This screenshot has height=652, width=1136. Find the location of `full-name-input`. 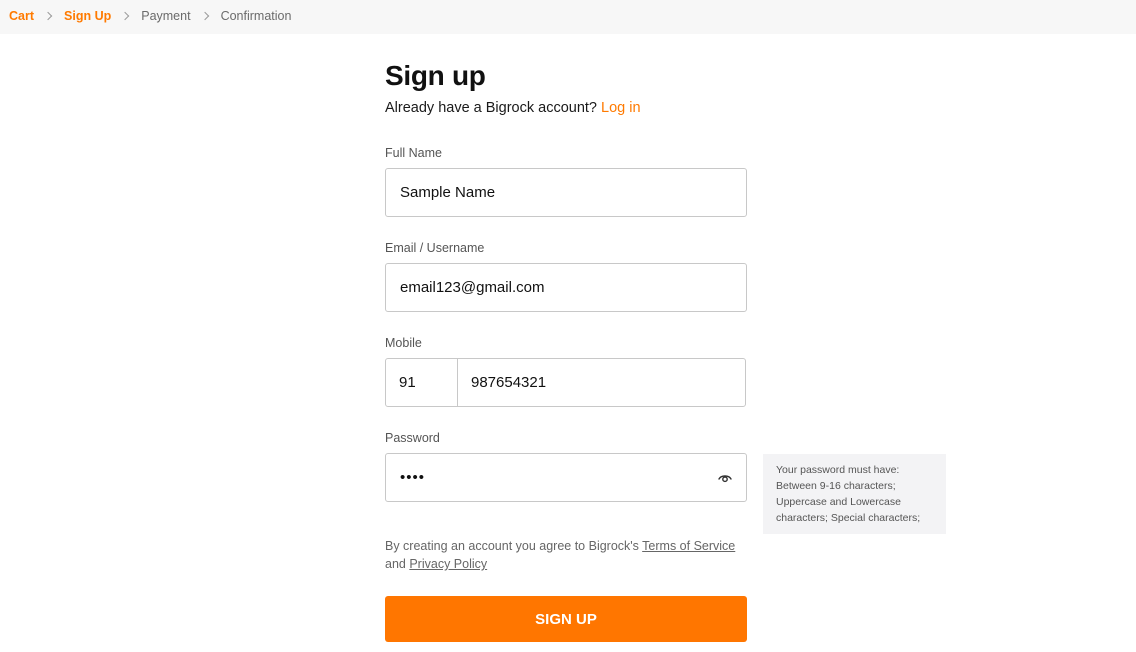

full-name-input is located at coordinates (566, 192).